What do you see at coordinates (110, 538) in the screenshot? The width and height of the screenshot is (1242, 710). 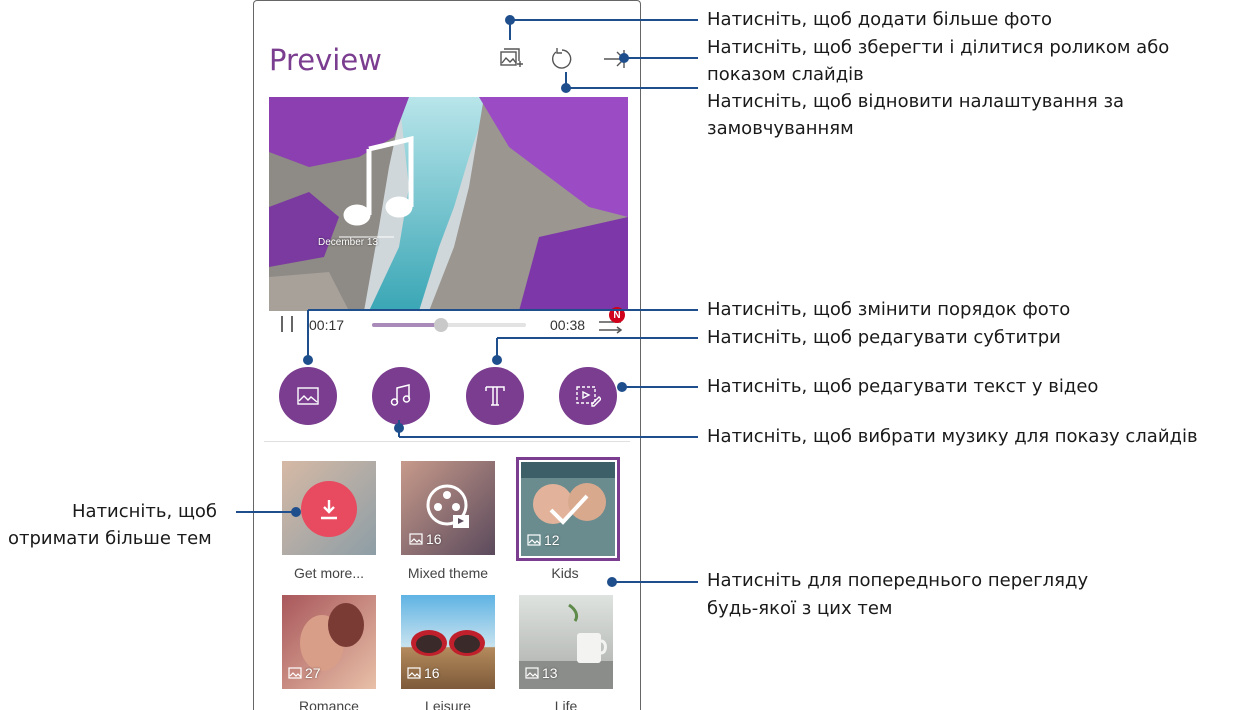 I see `note-get-more-line2: отримати більше тем` at bounding box center [110, 538].